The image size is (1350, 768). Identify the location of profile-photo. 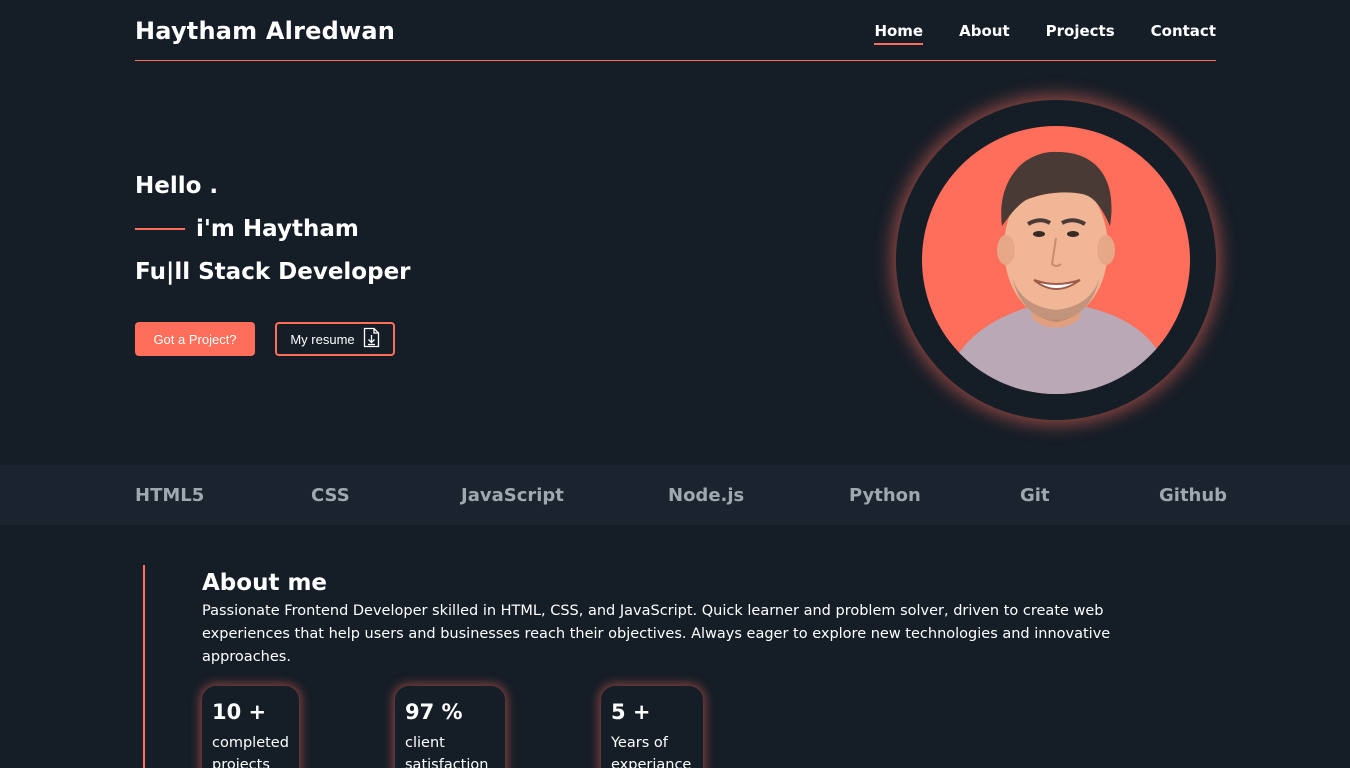
(1056, 260).